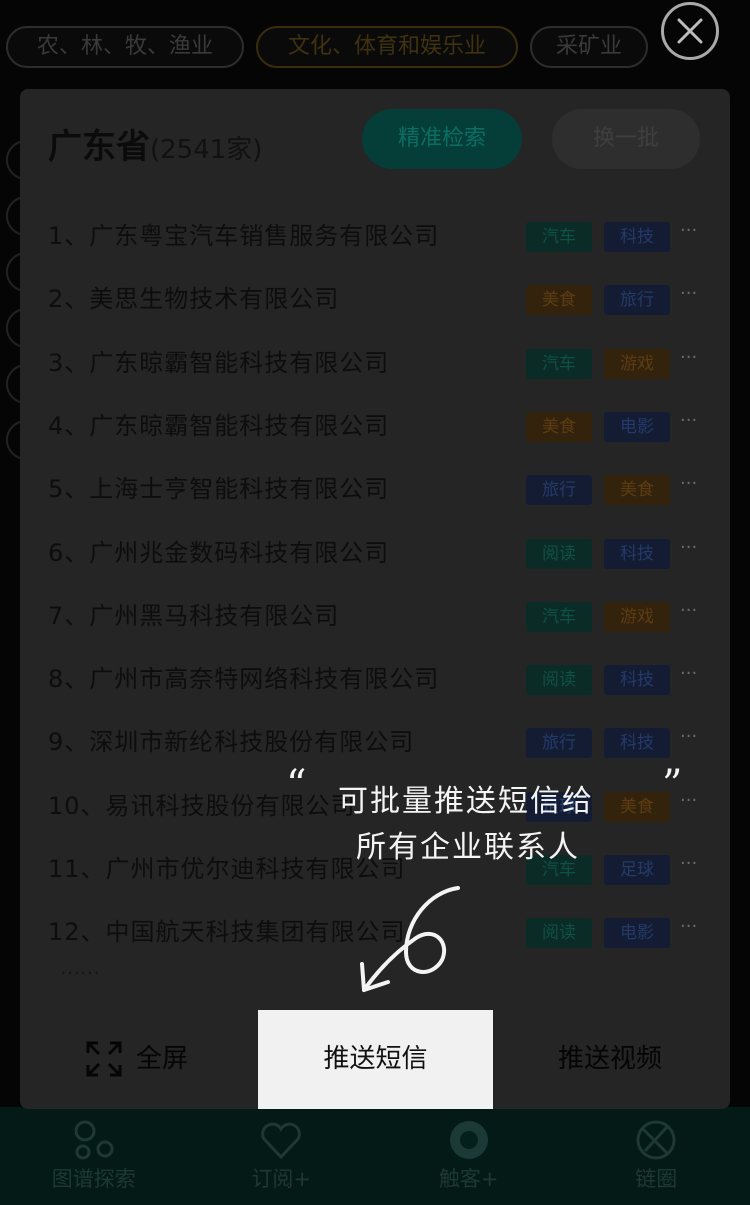  What do you see at coordinates (219, 489) in the screenshot?
I see `company-name: 5、上海士亨智能科技有限公司` at bounding box center [219, 489].